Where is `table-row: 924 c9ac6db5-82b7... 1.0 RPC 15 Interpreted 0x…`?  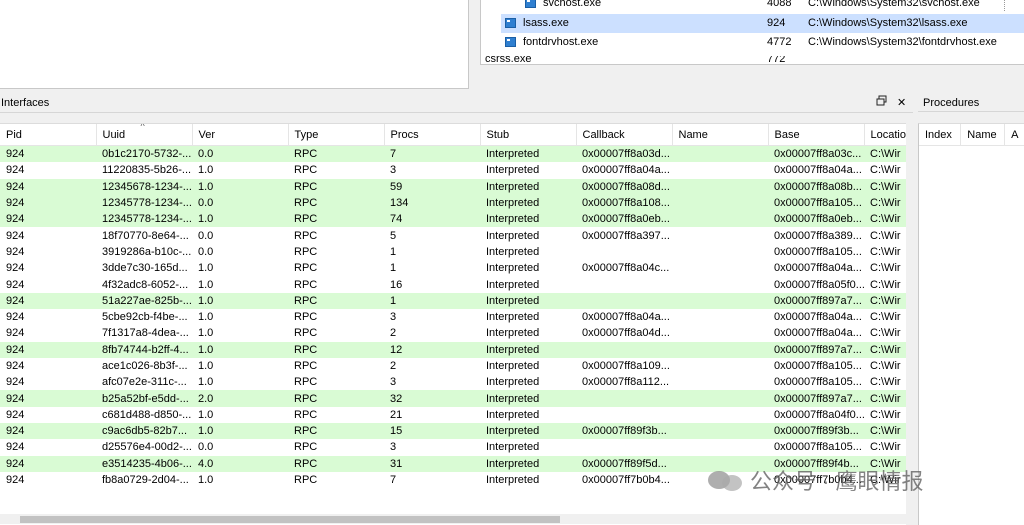 table-row: 924 c9ac6db5-82b7... 1.0 RPC 15 Interpreted 0x… is located at coordinates (453, 431).